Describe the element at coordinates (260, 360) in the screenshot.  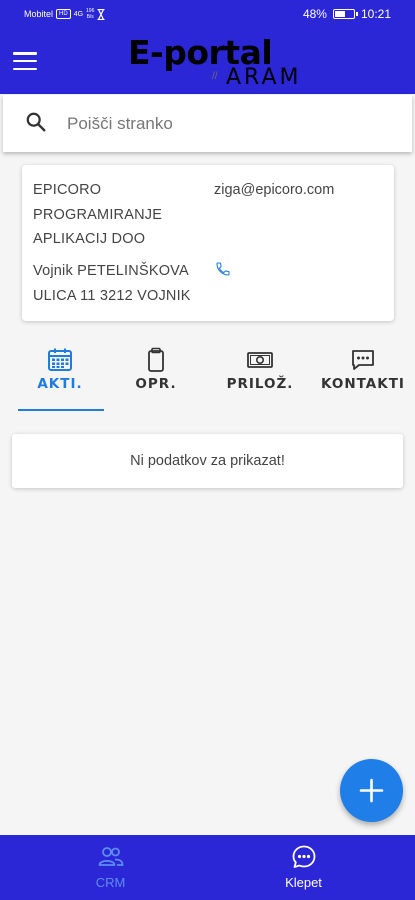
I see `money-icon` at that location.